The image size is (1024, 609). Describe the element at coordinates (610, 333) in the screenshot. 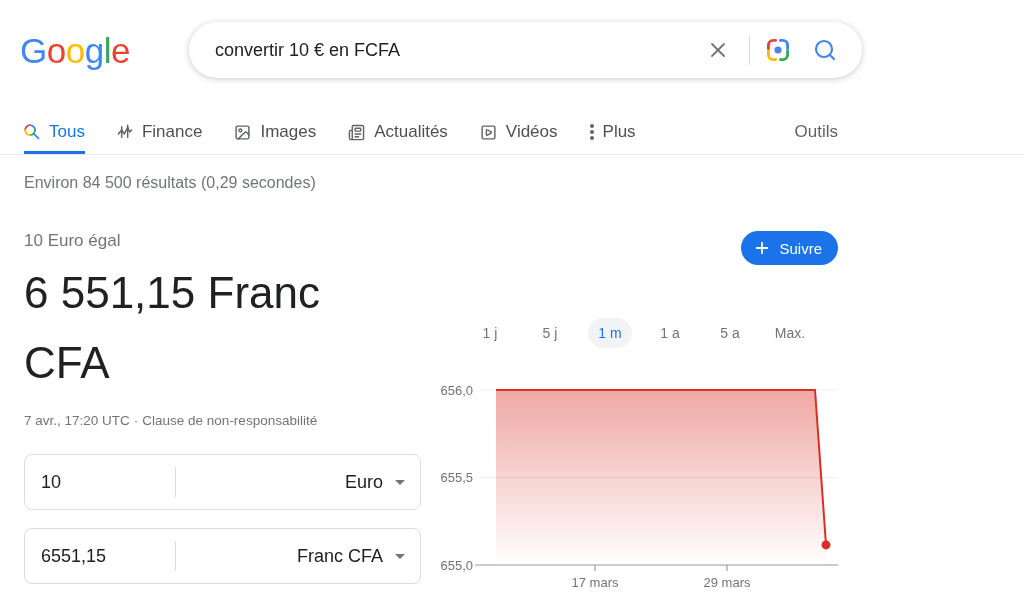

I see `range-tab: 1 m` at that location.